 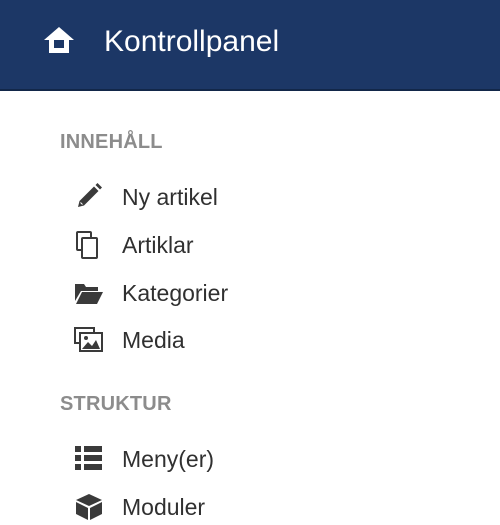 I want to click on nav-item-media: Media, so click(x=274, y=340).